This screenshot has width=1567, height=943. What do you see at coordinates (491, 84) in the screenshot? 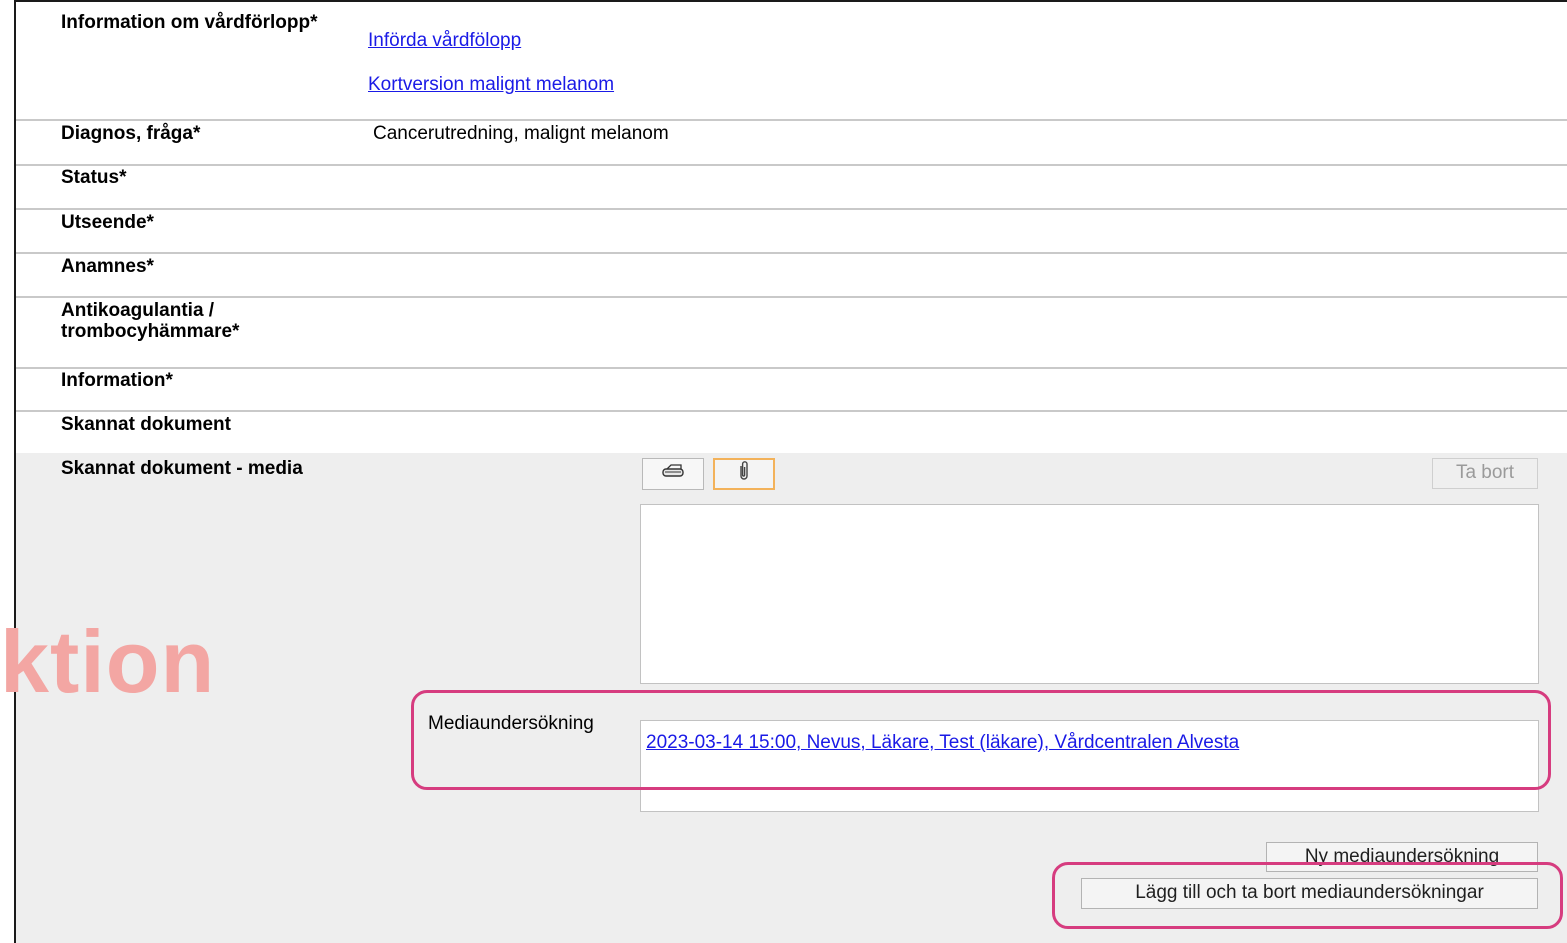
I see `vardforlopp-link-kortversion: Kortversion malignt melanom` at bounding box center [491, 84].